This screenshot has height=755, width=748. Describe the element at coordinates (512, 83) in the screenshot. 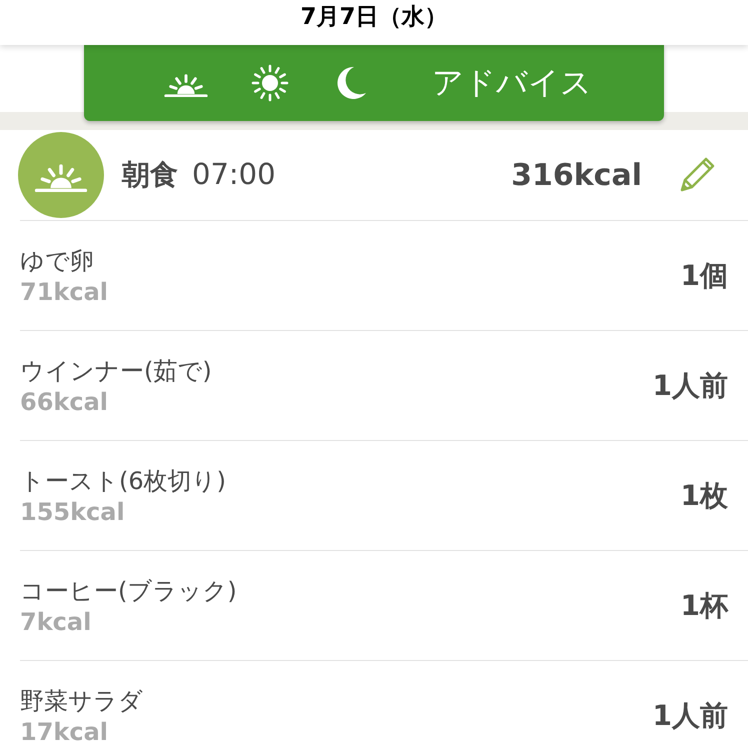

I see `advice-tab: アドバイス` at that location.